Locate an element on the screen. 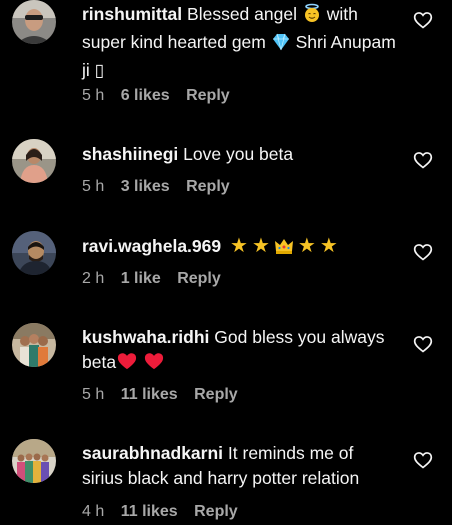  comment-username: shashiinegi is located at coordinates (130, 154).